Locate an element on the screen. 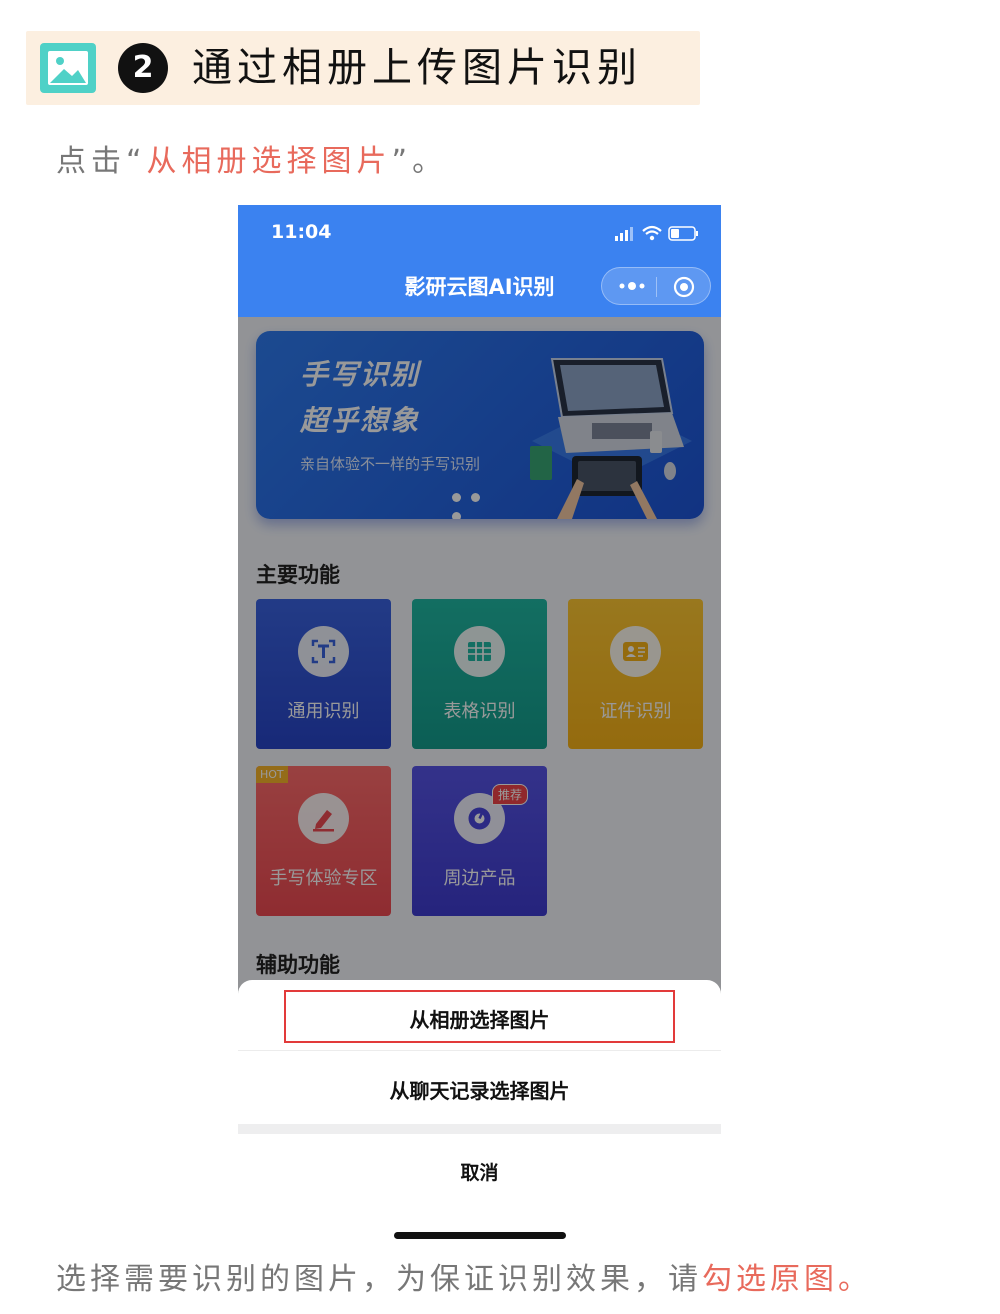  instruction-bottom-prefix: 选择需要识别的图片，为保证识别效果，请 is located at coordinates (379, 1279).